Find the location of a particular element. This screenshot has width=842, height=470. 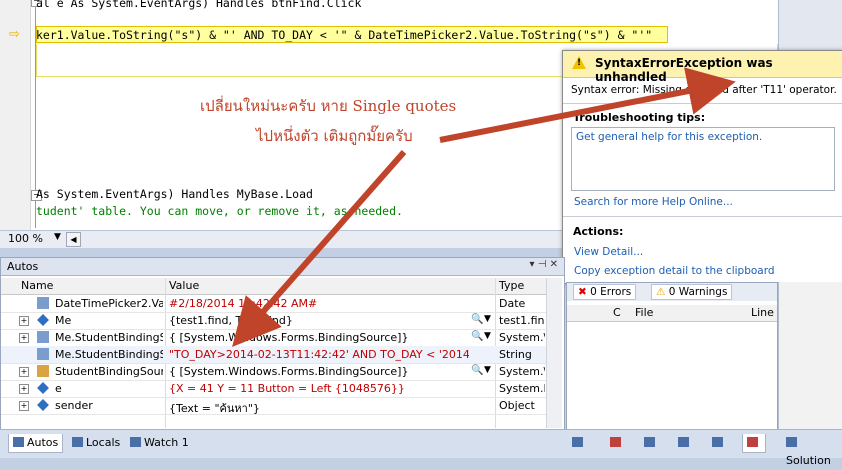

warnings-filter-button: ⚠ 0 Warnings is located at coordinates (692, 292).